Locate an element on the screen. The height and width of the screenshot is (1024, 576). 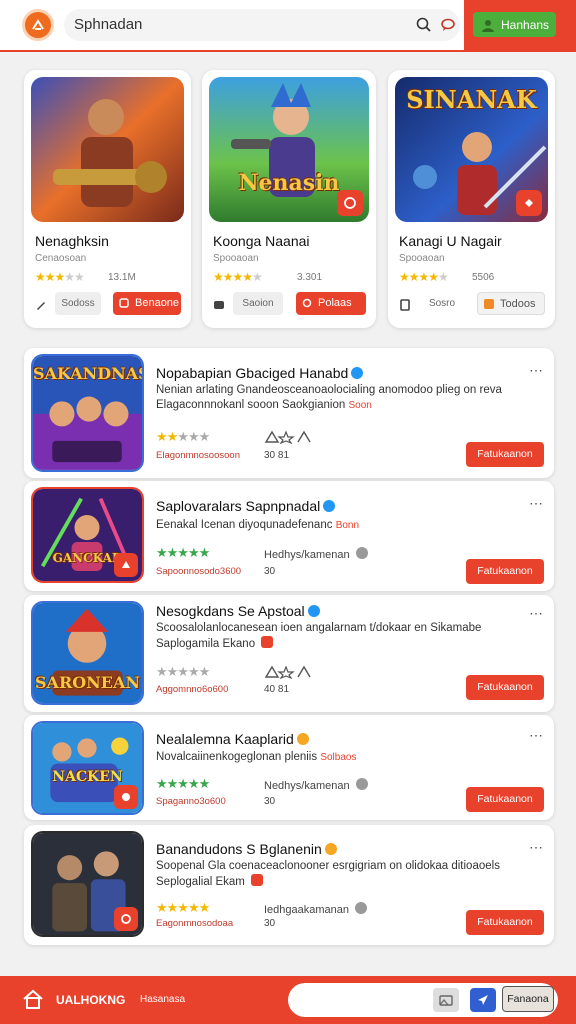
bottom-action-button: Fanaona is located at coordinates (528, 999).